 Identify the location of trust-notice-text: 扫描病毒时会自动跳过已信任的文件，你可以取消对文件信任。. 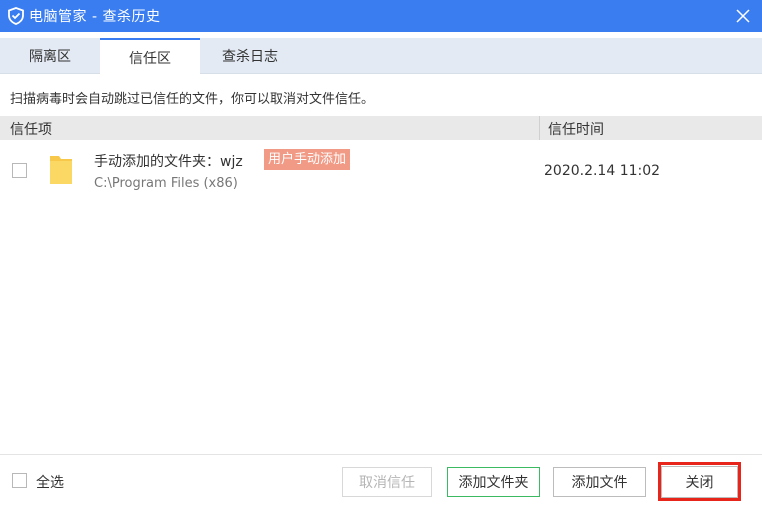
(192, 99).